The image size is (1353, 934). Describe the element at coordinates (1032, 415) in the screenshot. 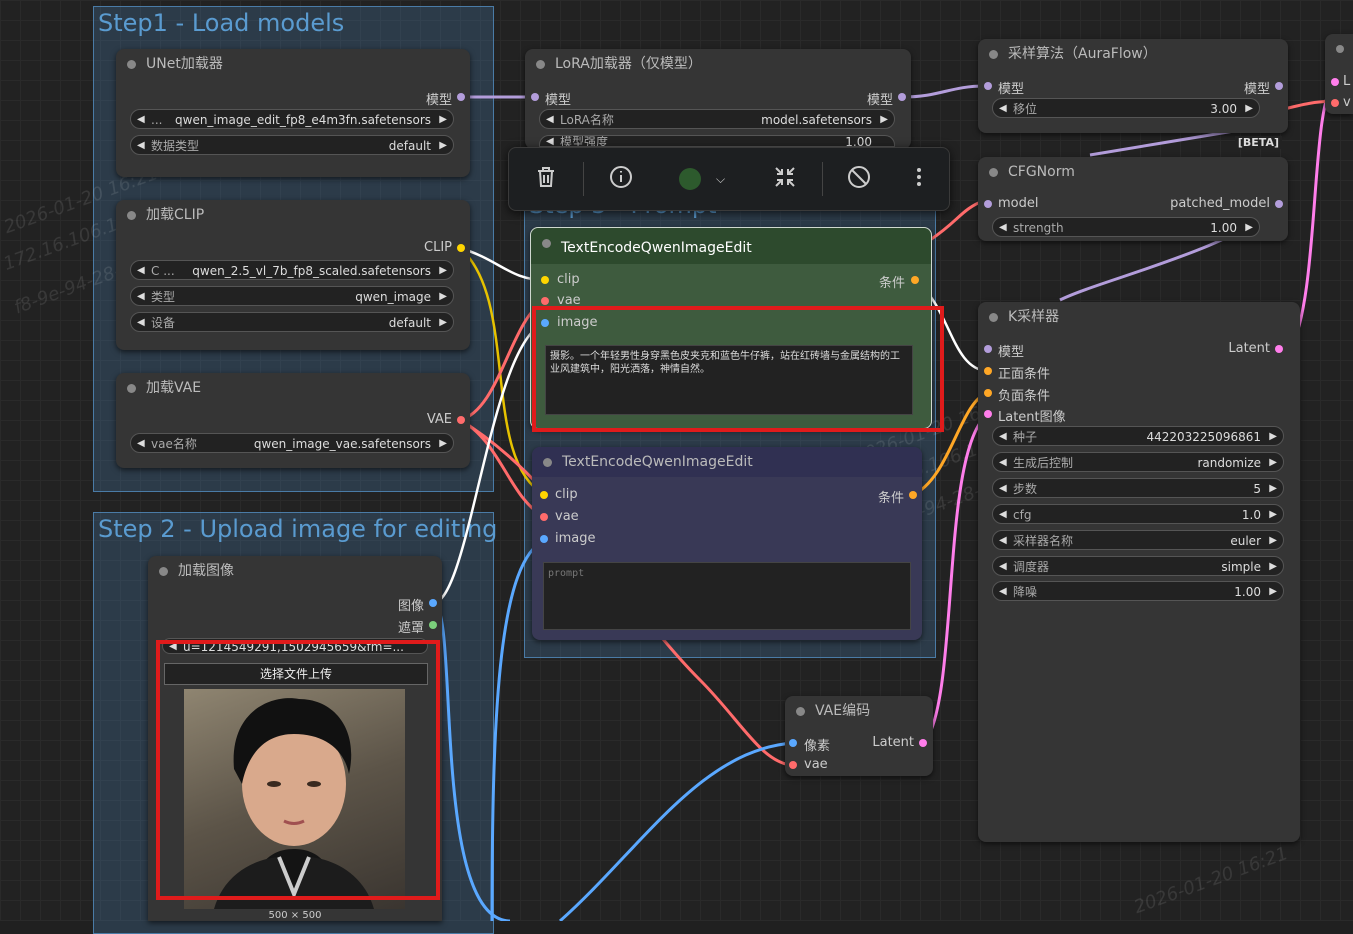

I see `input-latent: Latent图像` at that location.